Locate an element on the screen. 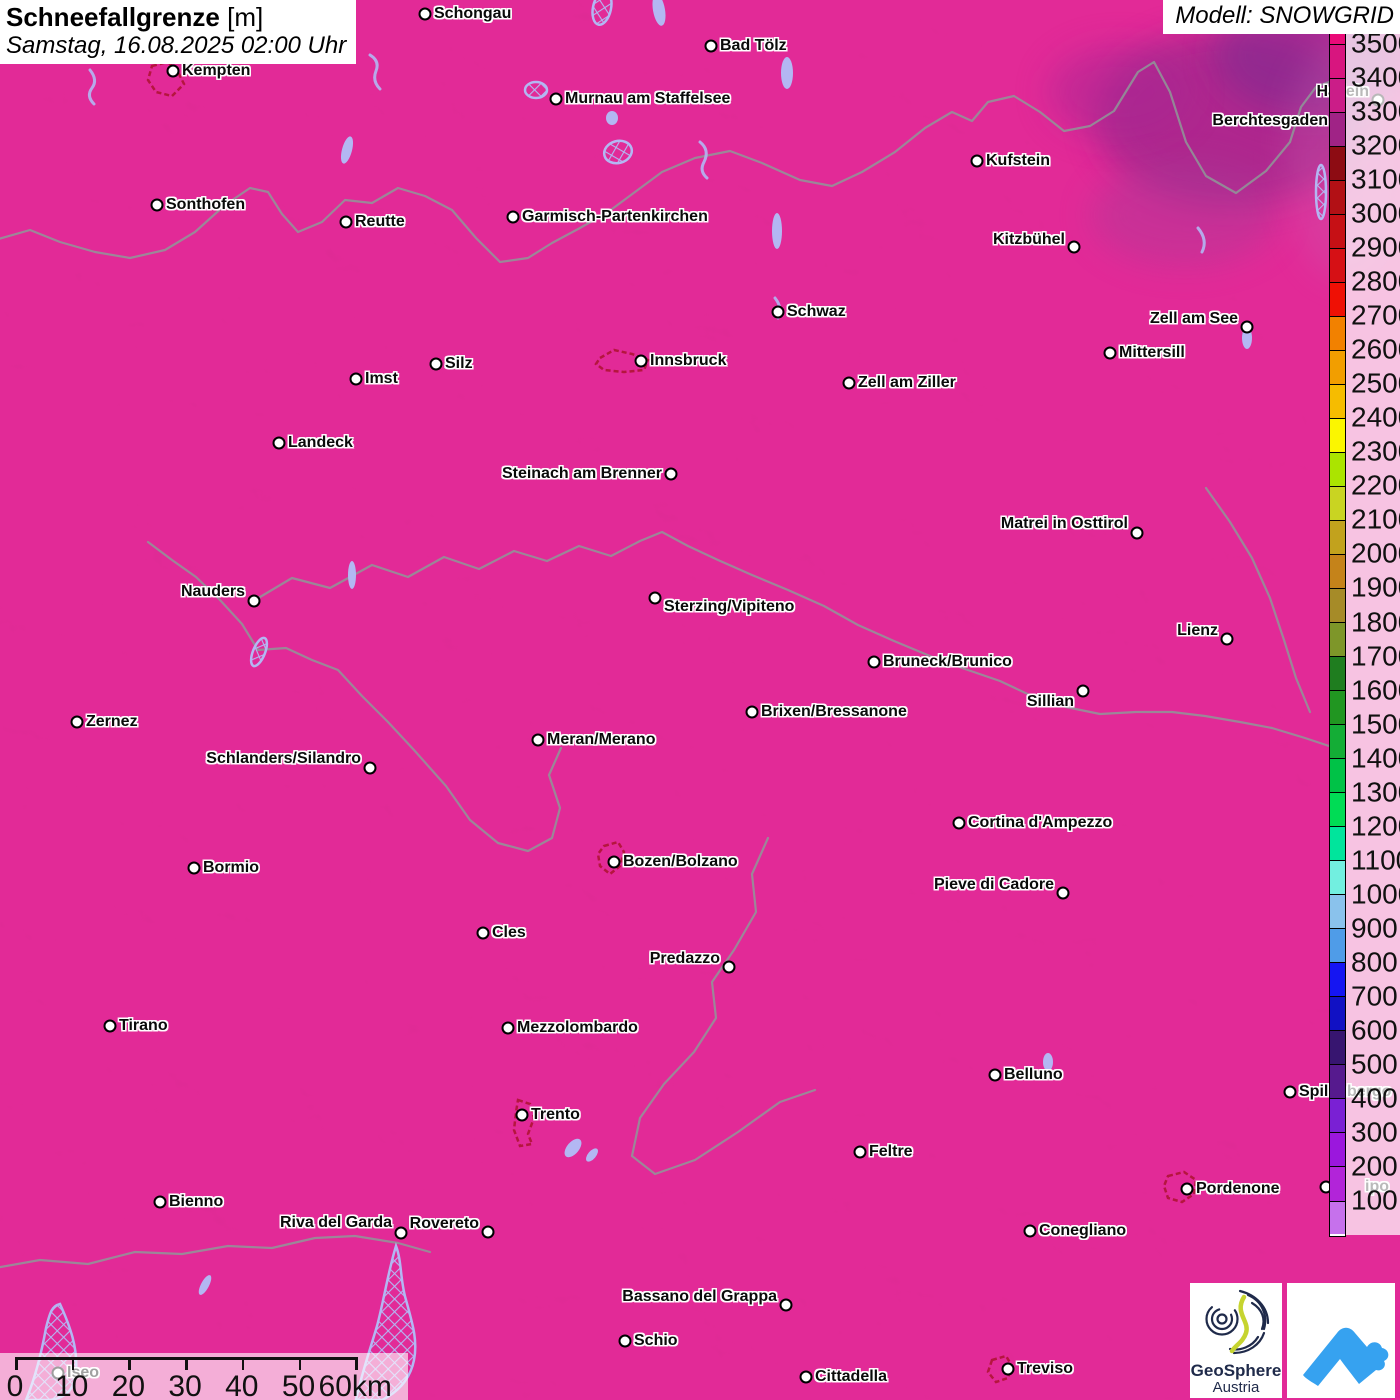 The height and width of the screenshot is (1400, 1400). city-label: Riva del Garda is located at coordinates (335, 1222).